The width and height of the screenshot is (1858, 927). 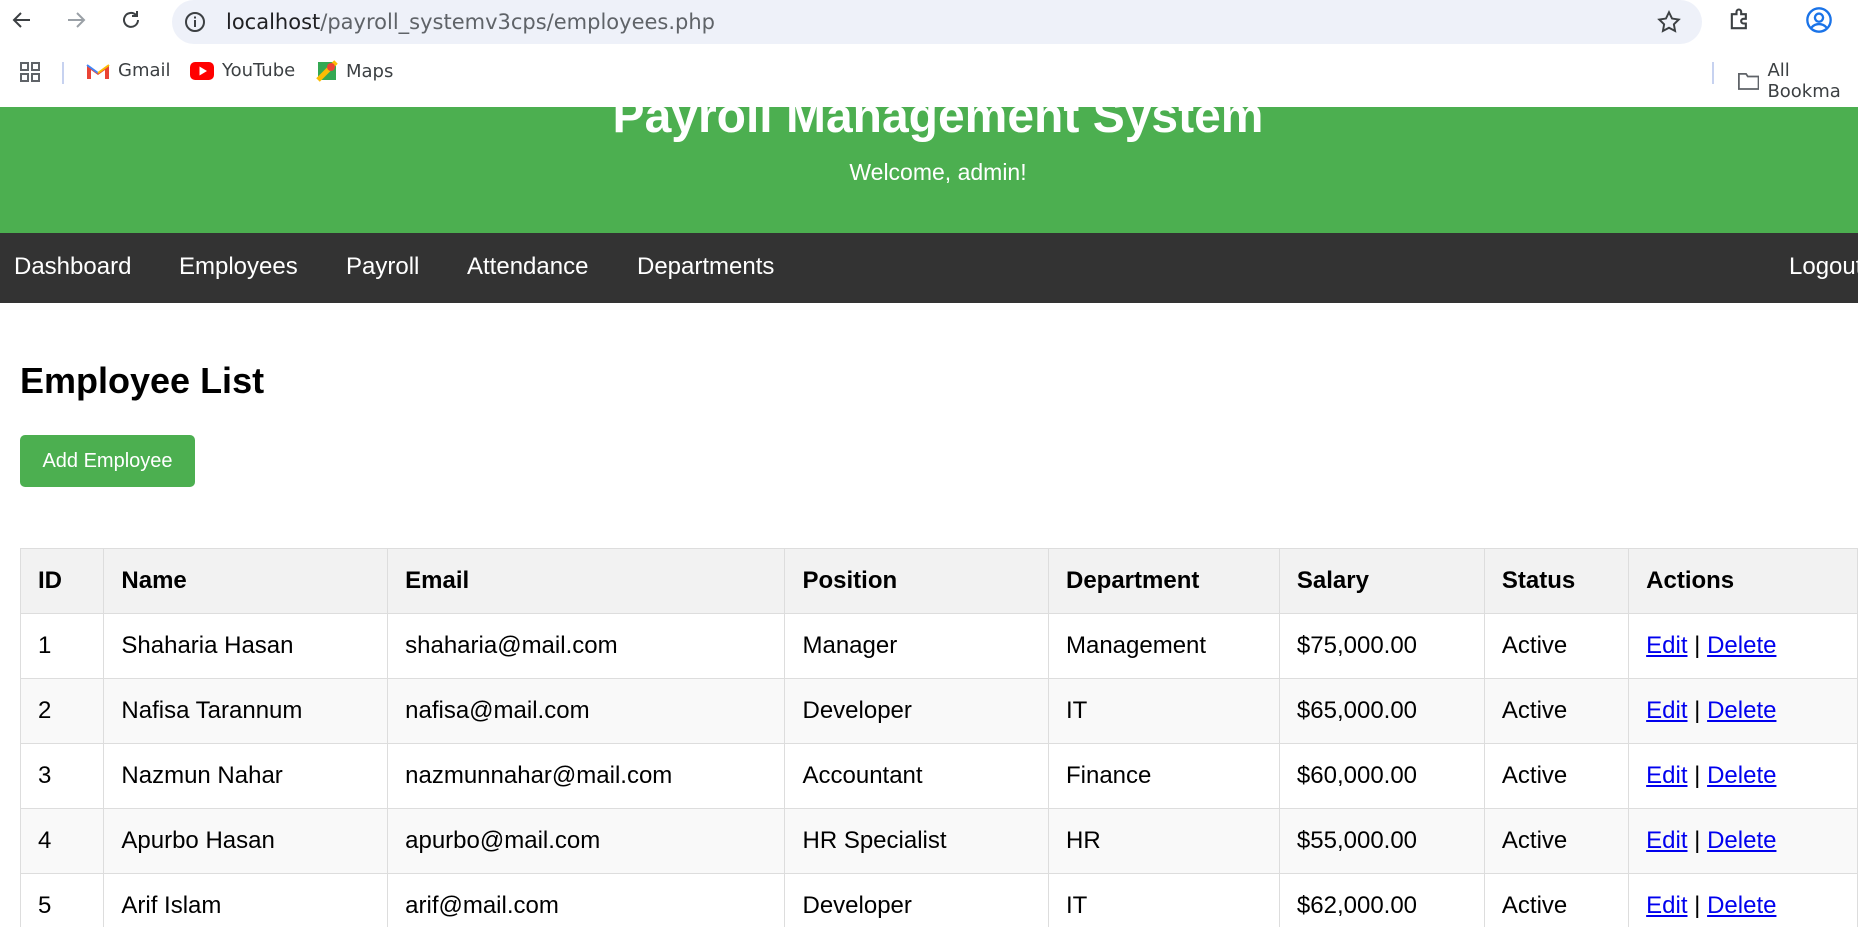 What do you see at coordinates (1381, 776) in the screenshot?
I see `cell-salary: $60,000.00` at bounding box center [1381, 776].